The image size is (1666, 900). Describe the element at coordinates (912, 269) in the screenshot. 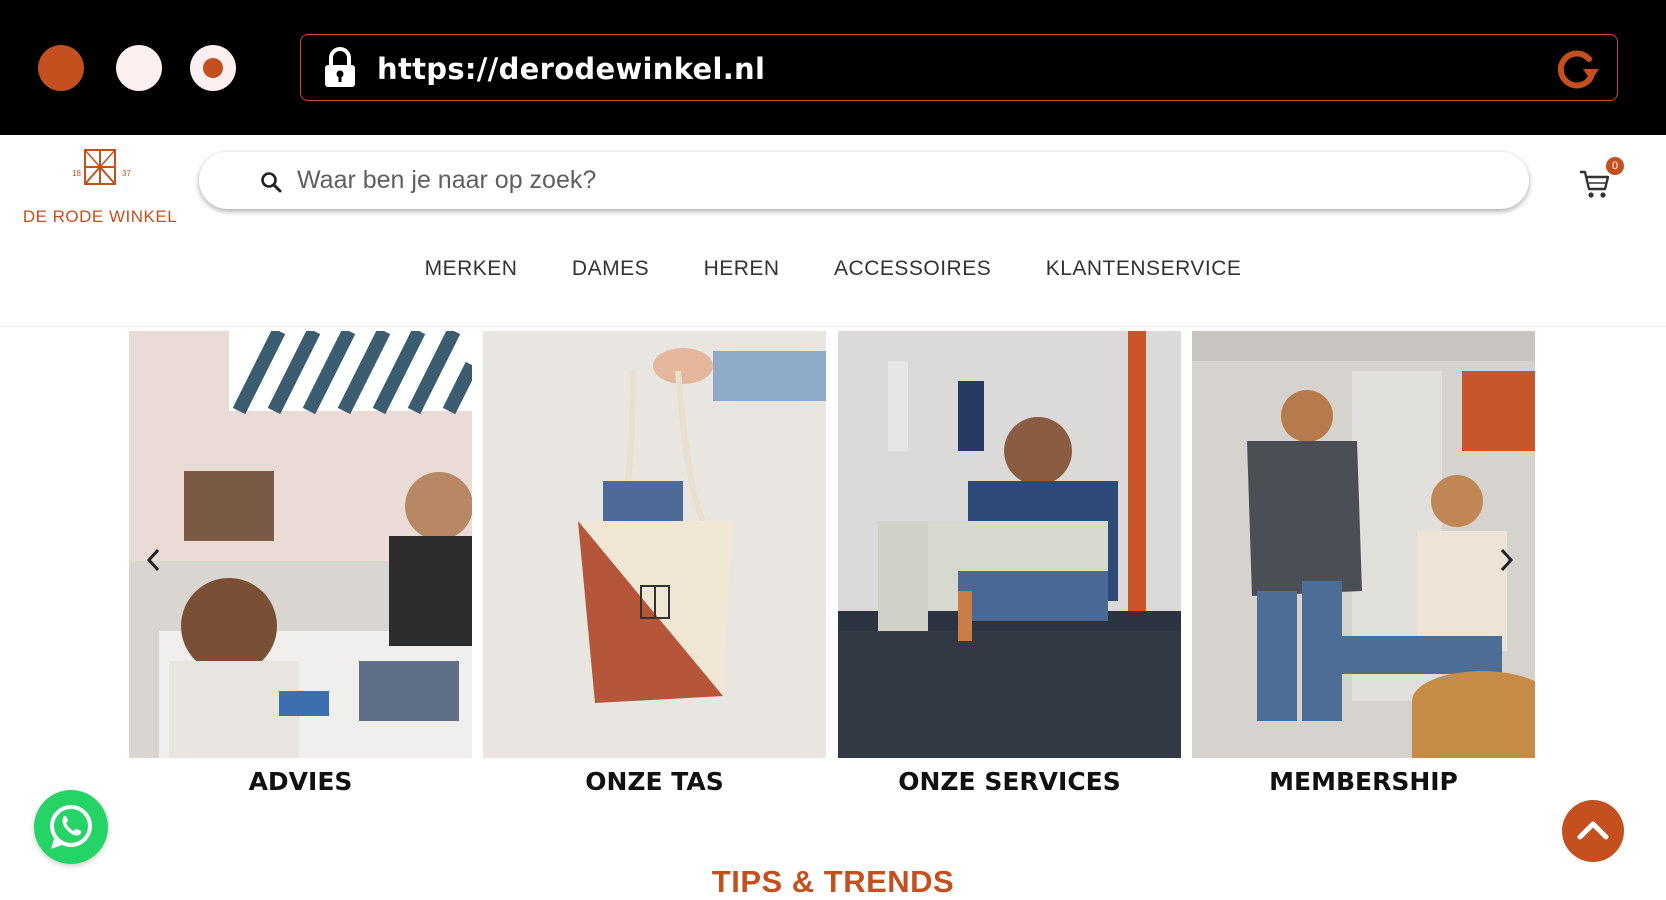

I see `nav-item-accessoires: ACCESSOIRES` at that location.